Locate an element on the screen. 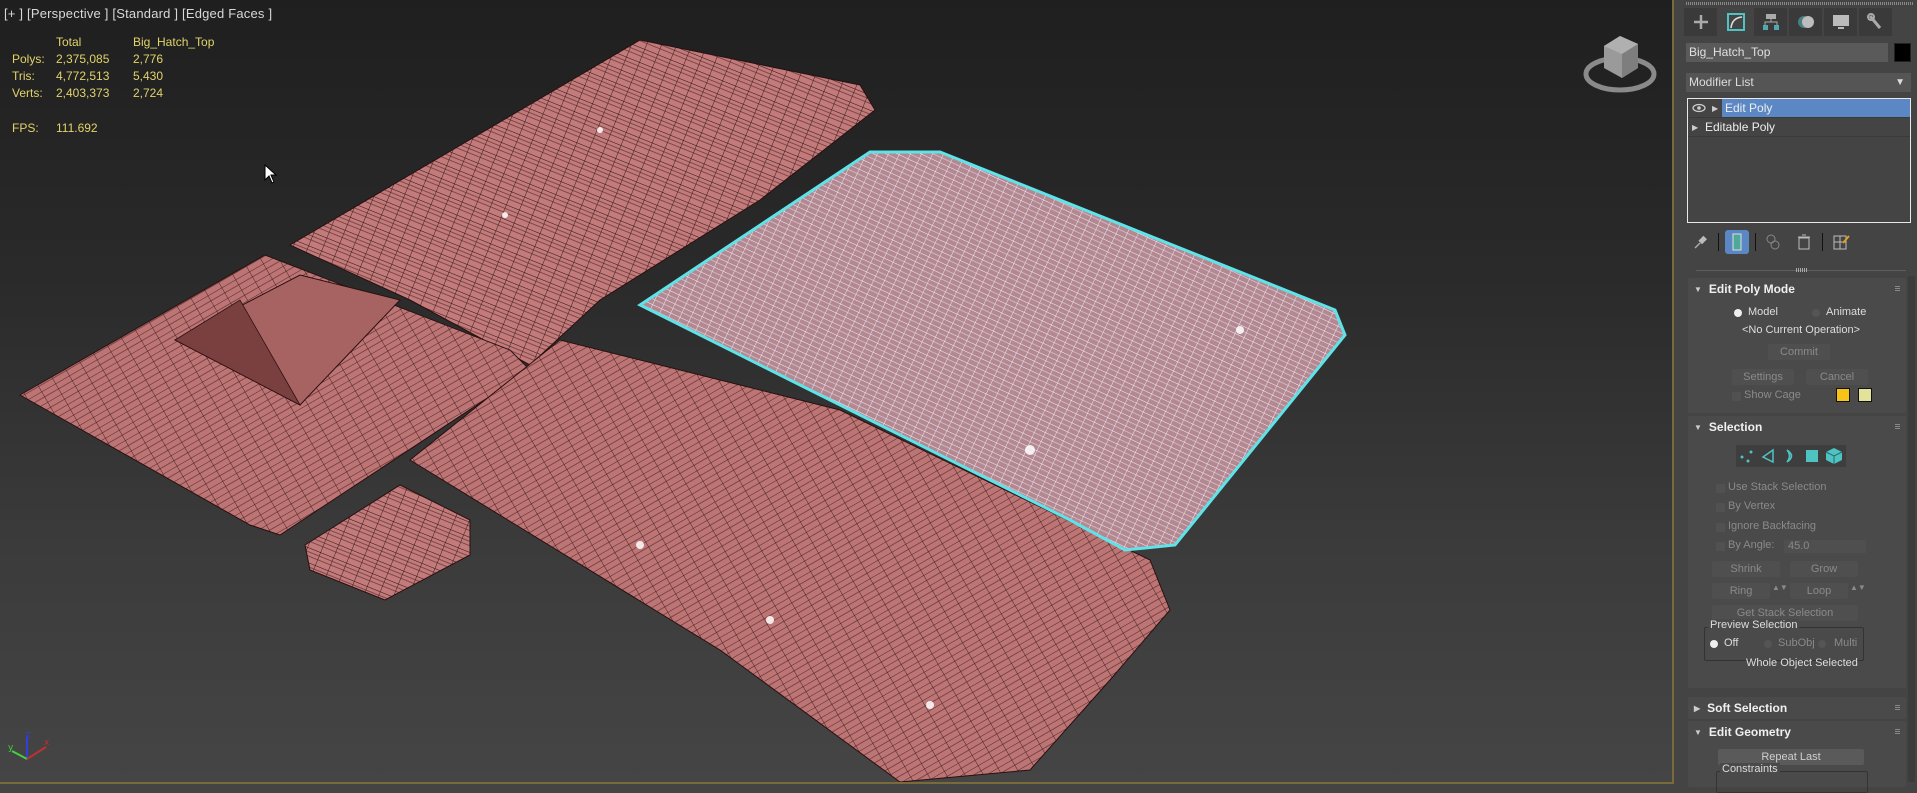 The image size is (1917, 793). stats-header-object: Big_Hatch_Top is located at coordinates (174, 42).